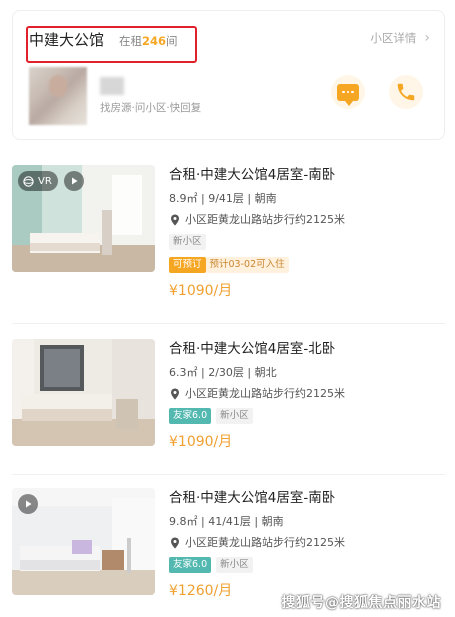 This screenshot has height=617, width=455. Describe the element at coordinates (361, 603) in the screenshot. I see `watermark: 搜狐号@搜狐焦点丽水站` at that location.